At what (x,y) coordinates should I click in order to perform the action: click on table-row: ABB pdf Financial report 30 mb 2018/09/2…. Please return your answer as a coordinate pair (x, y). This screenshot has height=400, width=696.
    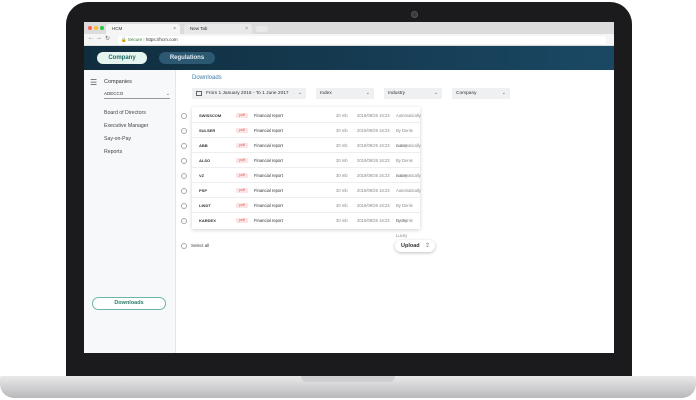
    Looking at the image, I should click on (306, 145).